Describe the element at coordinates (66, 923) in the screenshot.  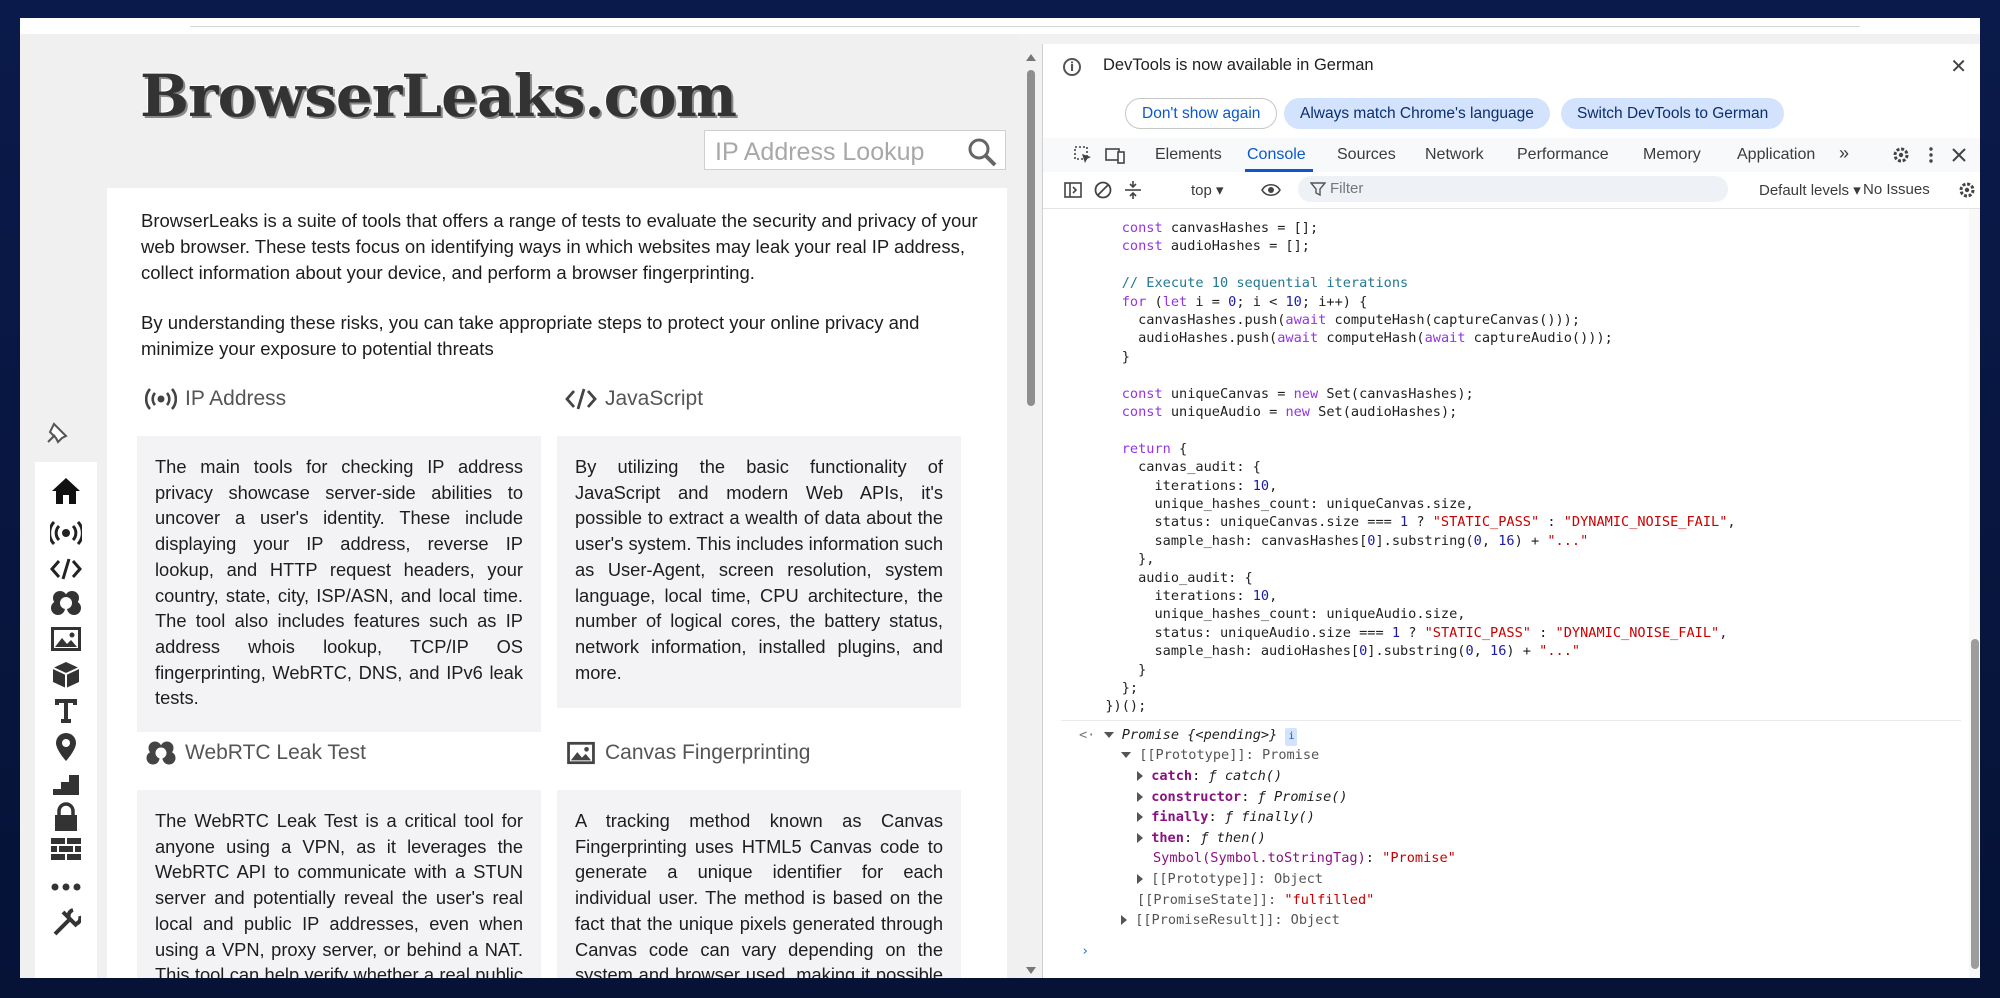
I see `tools-icon` at that location.